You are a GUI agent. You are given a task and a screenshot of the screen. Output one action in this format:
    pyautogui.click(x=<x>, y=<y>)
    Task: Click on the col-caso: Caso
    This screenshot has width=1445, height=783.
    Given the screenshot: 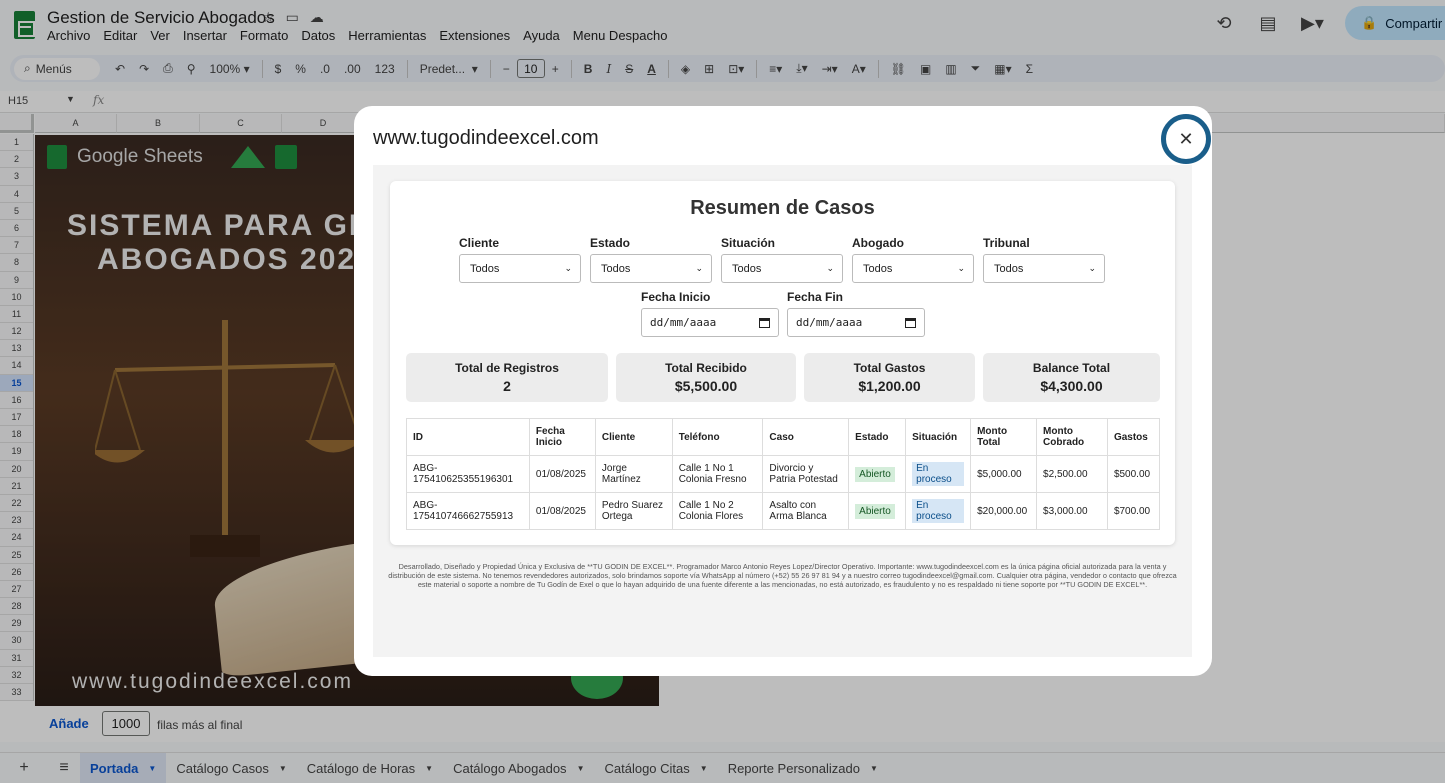 What is the action you would take?
    pyautogui.click(x=806, y=437)
    